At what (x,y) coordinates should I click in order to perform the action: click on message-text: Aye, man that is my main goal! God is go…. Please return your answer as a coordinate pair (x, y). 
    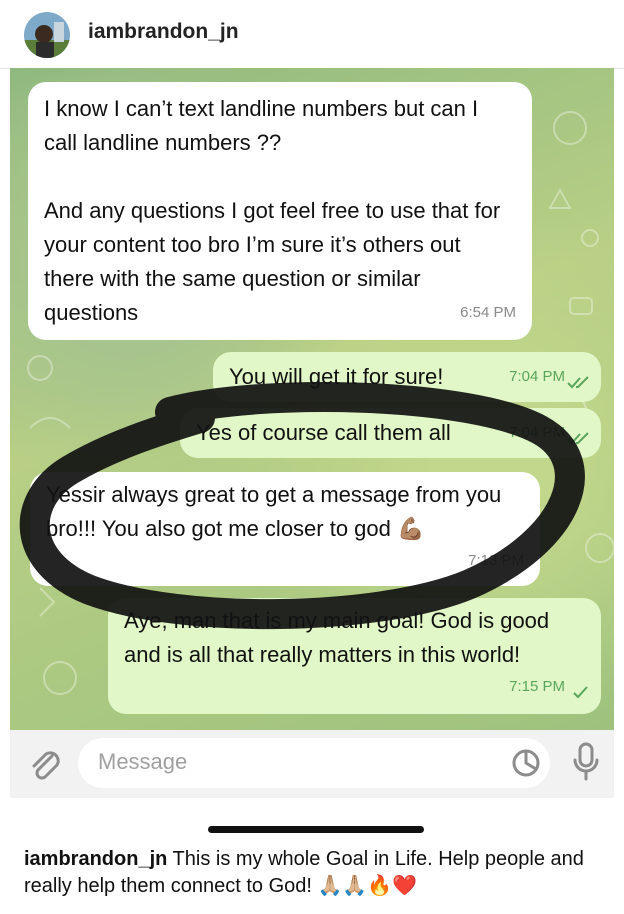
    Looking at the image, I should click on (340, 637).